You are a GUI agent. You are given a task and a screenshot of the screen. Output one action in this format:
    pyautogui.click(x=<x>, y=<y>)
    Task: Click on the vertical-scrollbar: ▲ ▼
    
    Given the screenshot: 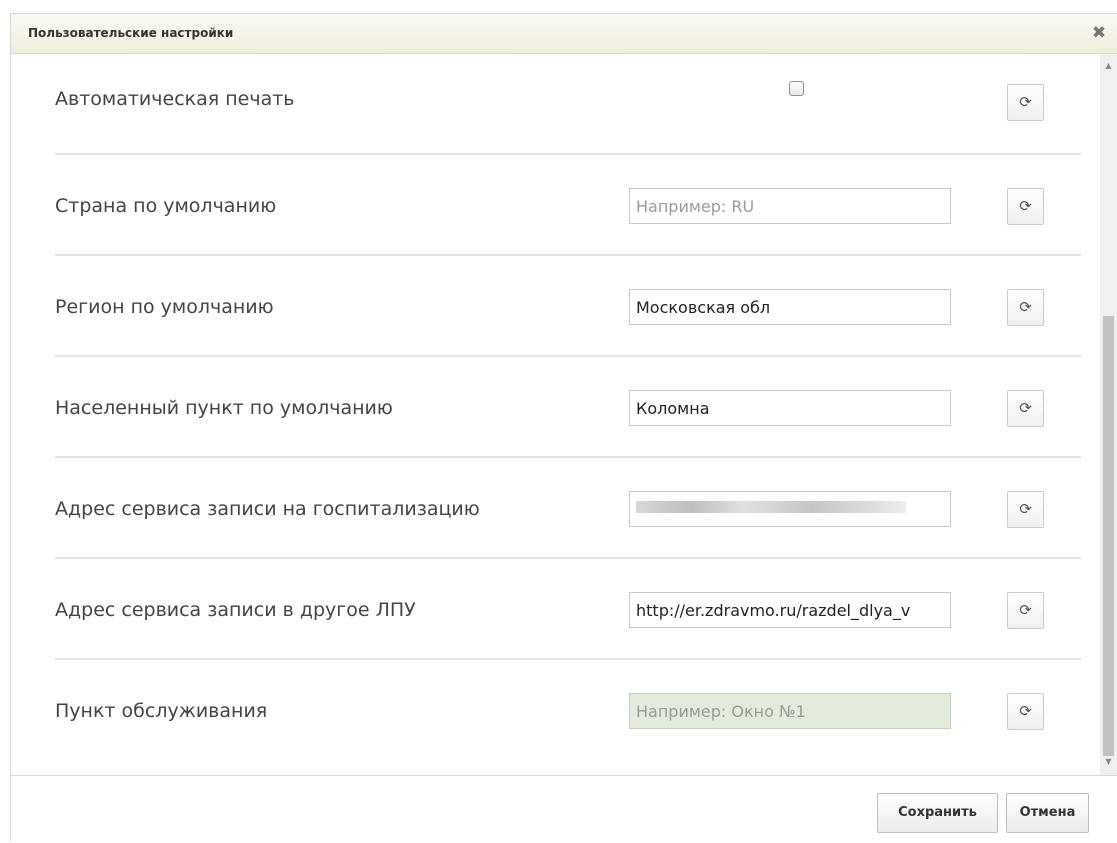 What is the action you would take?
    pyautogui.click(x=1108, y=414)
    